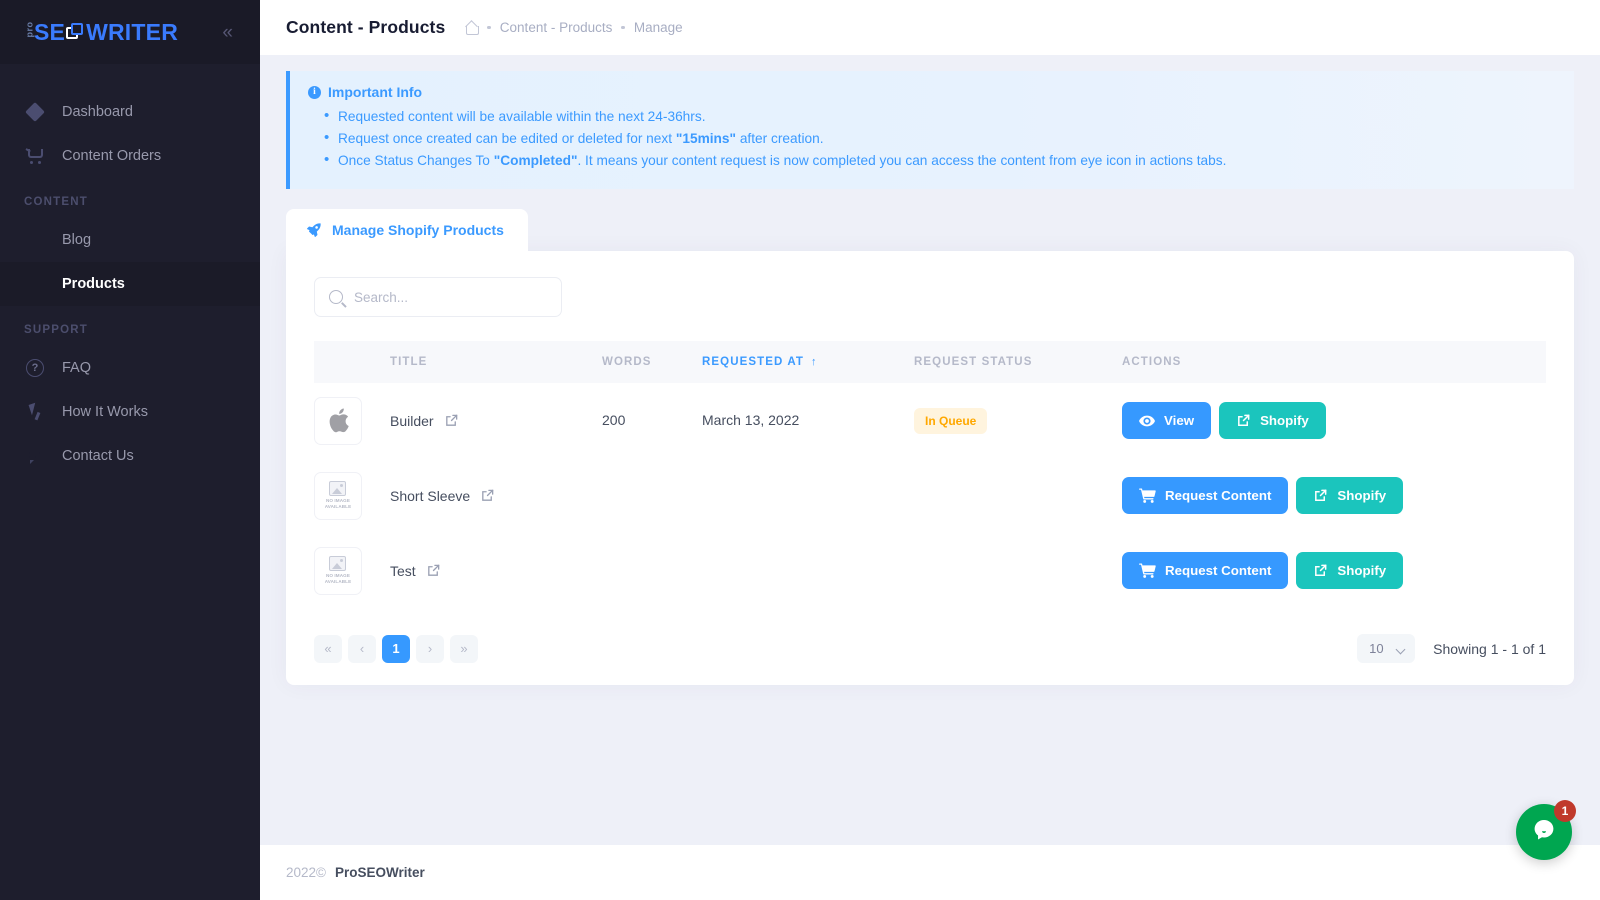  I want to click on sidebar-header: pro SE WRITER «, so click(130, 32).